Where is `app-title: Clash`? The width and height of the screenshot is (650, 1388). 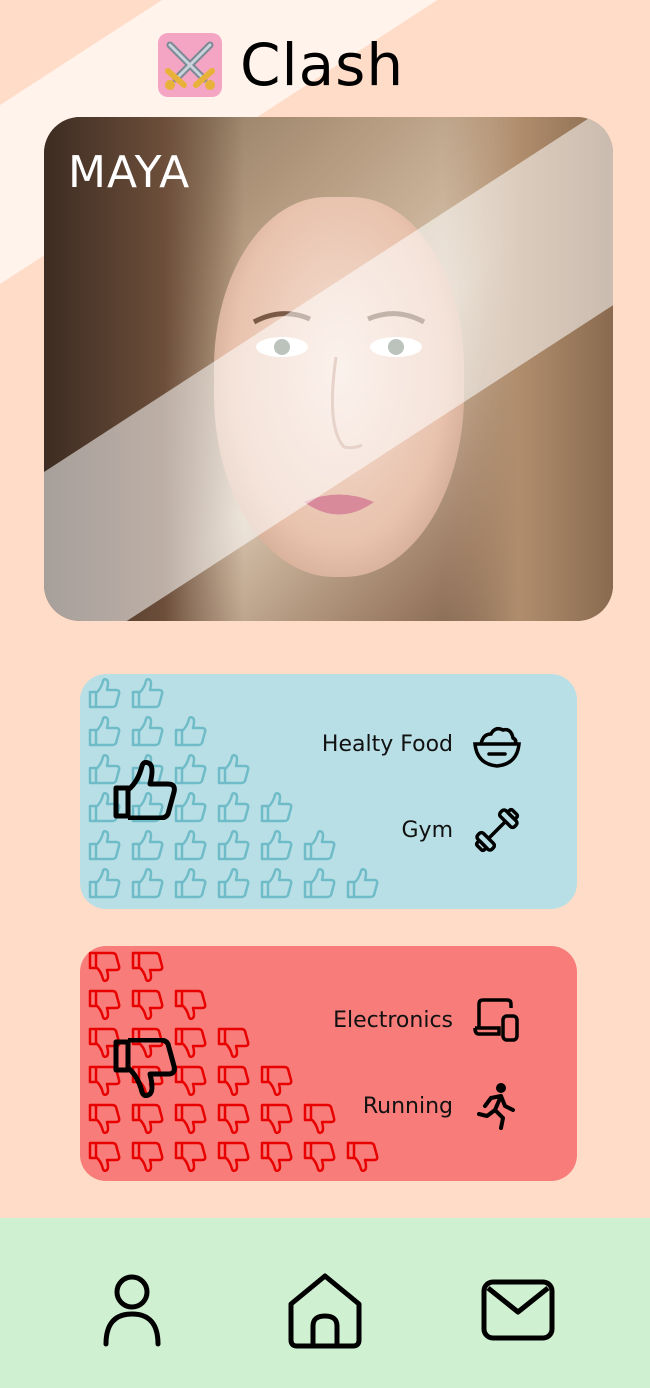
app-title: Clash is located at coordinates (322, 65).